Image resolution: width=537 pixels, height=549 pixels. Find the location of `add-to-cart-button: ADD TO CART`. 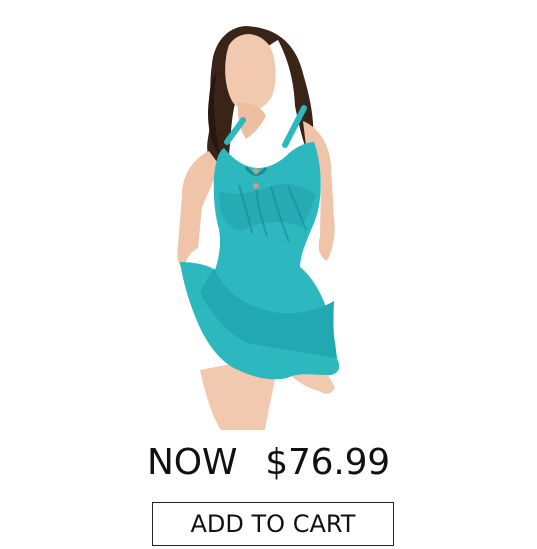

add-to-cart-button: ADD TO CART is located at coordinates (273, 524).